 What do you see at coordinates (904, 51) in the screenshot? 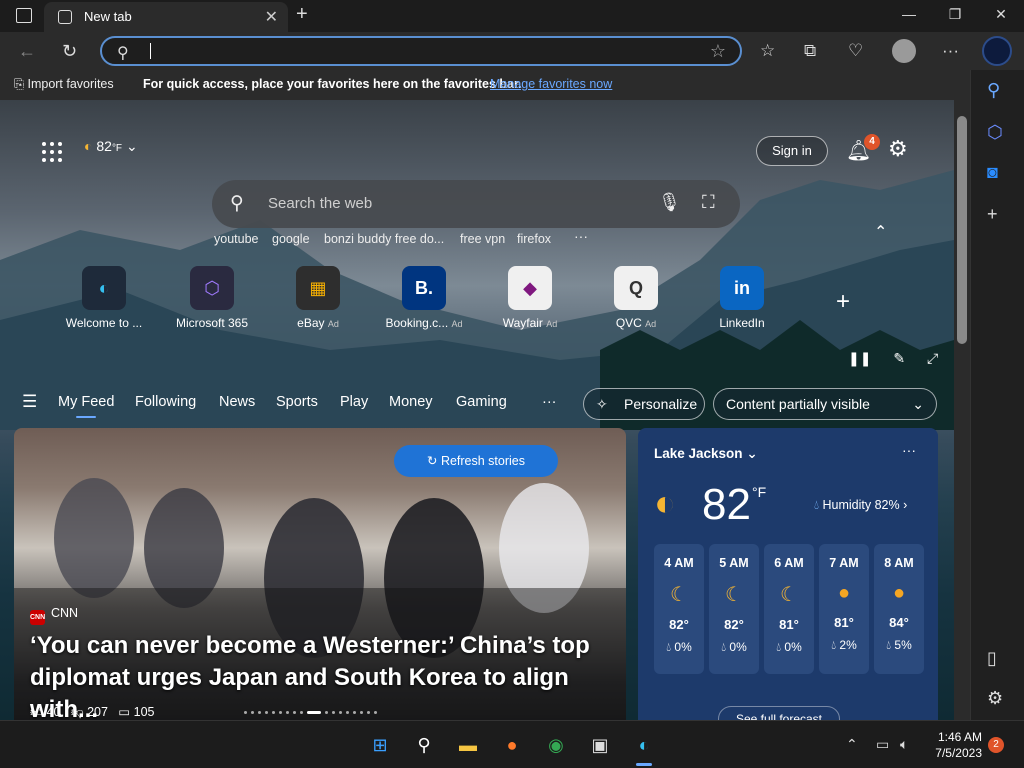
I see `profile-avatar` at bounding box center [904, 51].